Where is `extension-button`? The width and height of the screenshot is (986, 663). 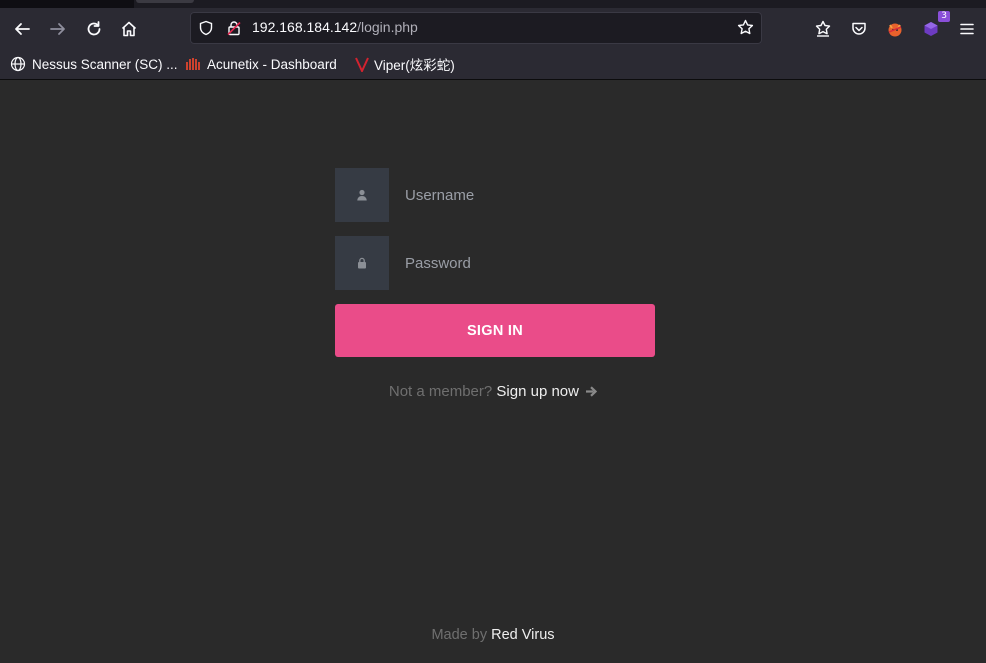 extension-button is located at coordinates (895, 29).